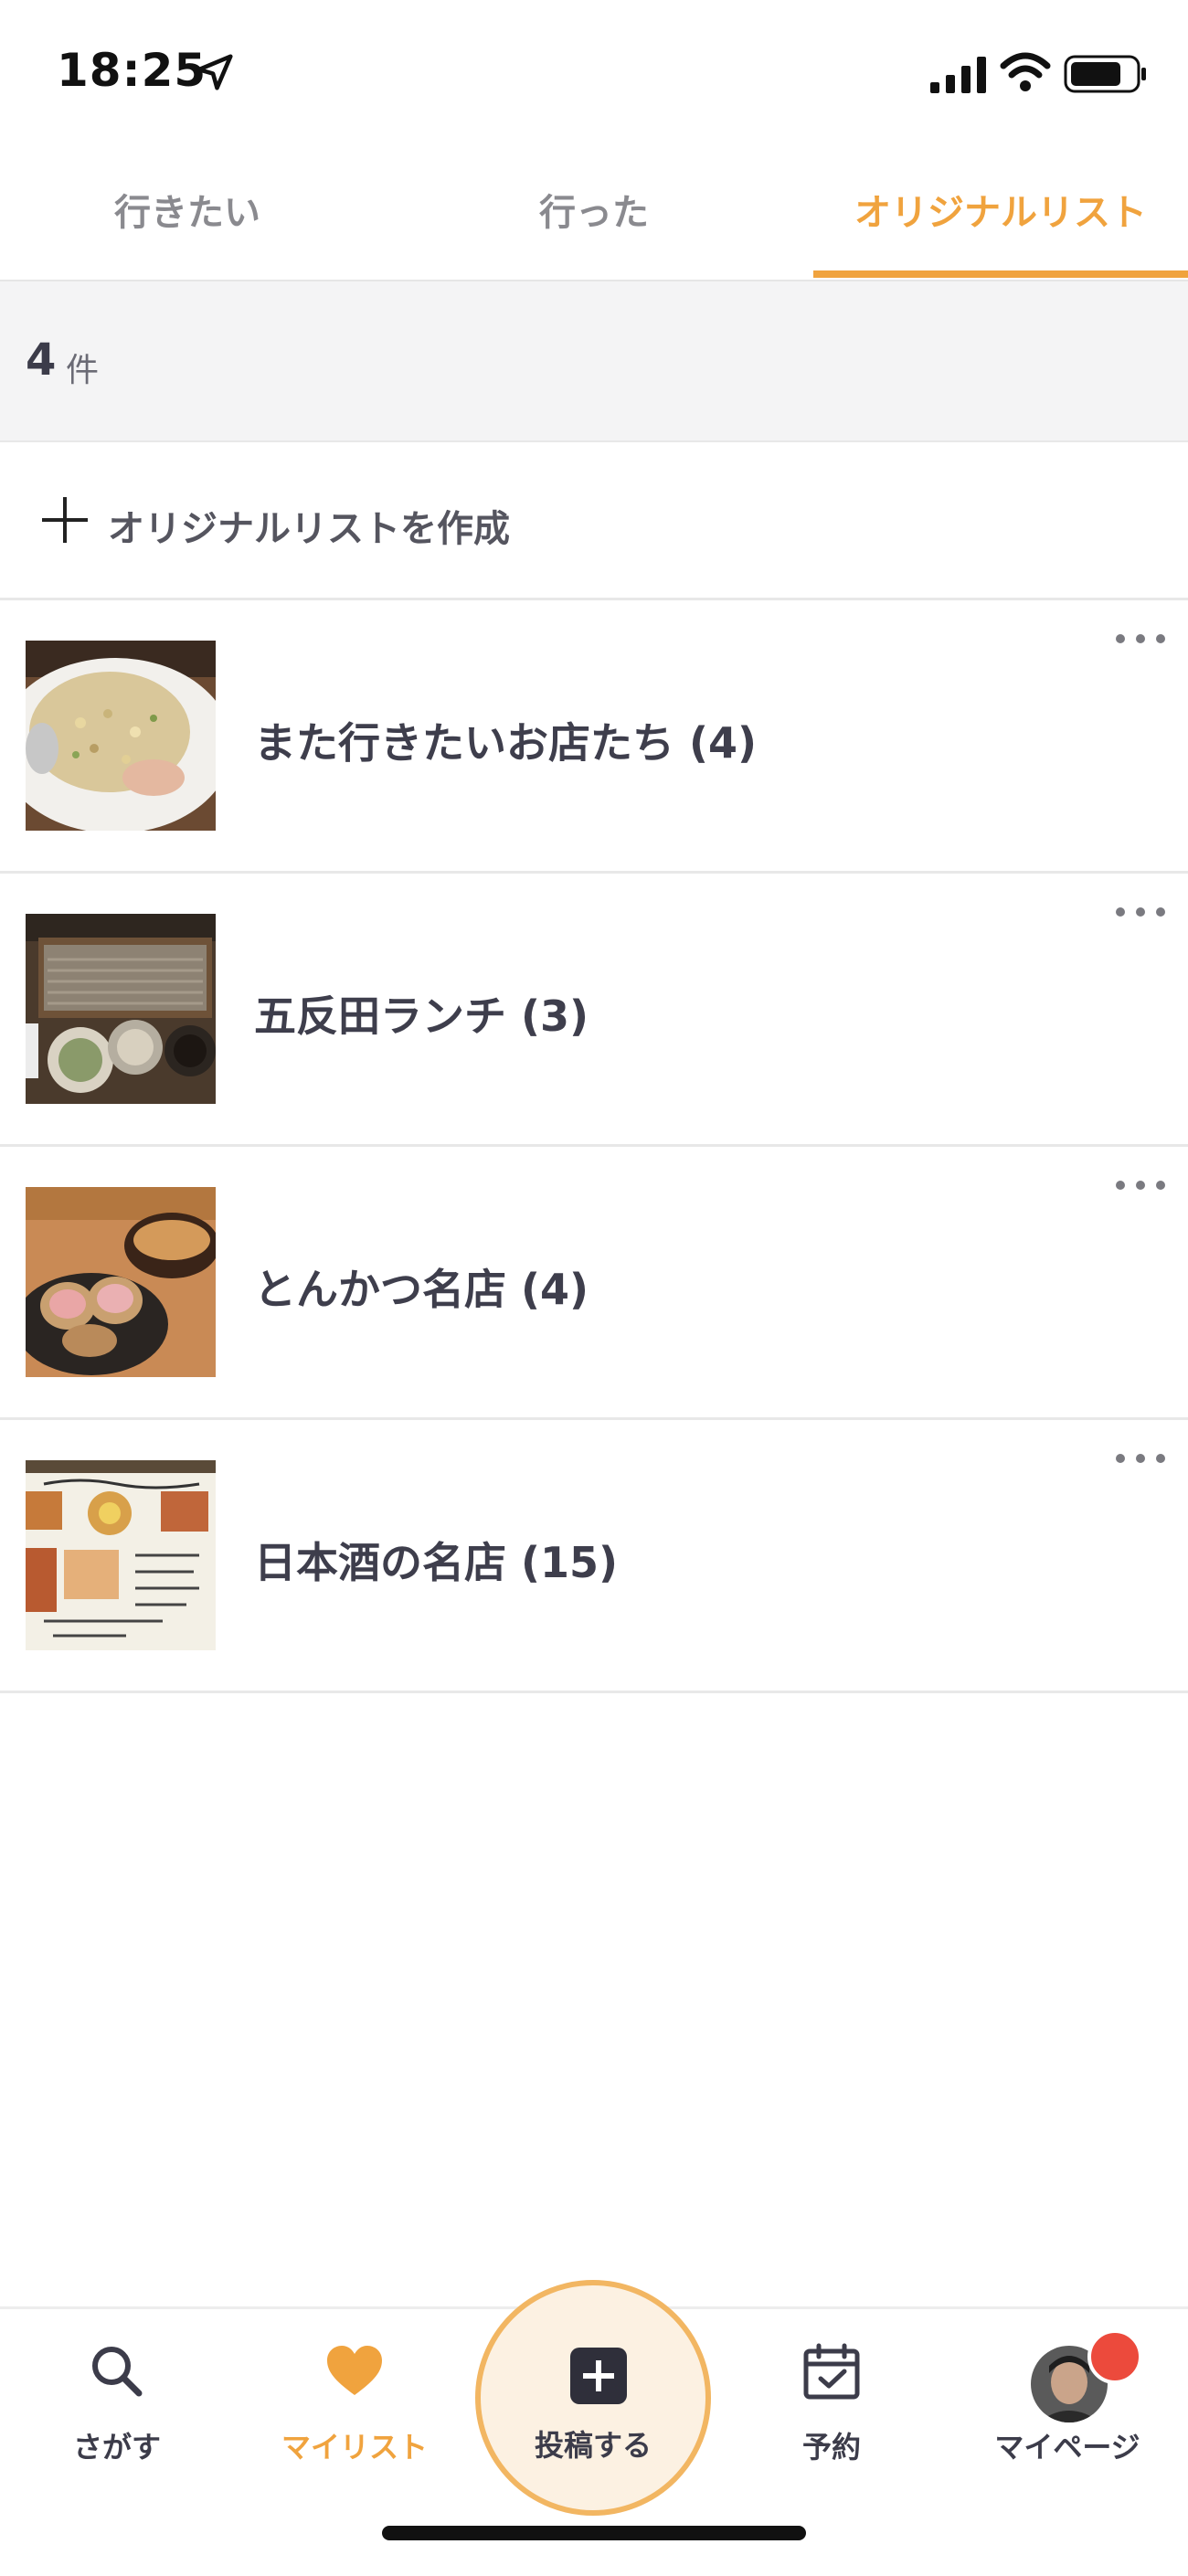  Describe the element at coordinates (83, 370) in the screenshot. I see `list-count-unit: 件` at that location.